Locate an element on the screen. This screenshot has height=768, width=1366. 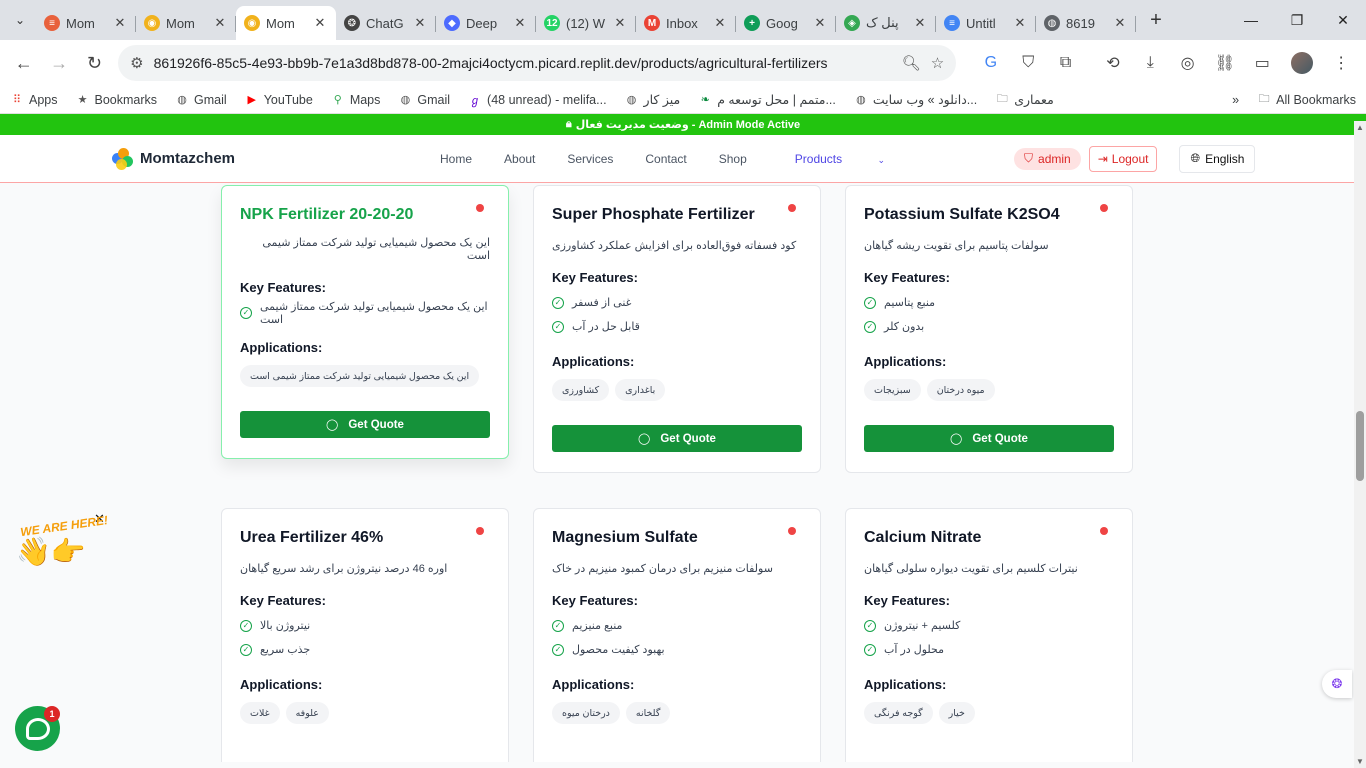
new-tab-button: + is located at coordinates (1156, 20).